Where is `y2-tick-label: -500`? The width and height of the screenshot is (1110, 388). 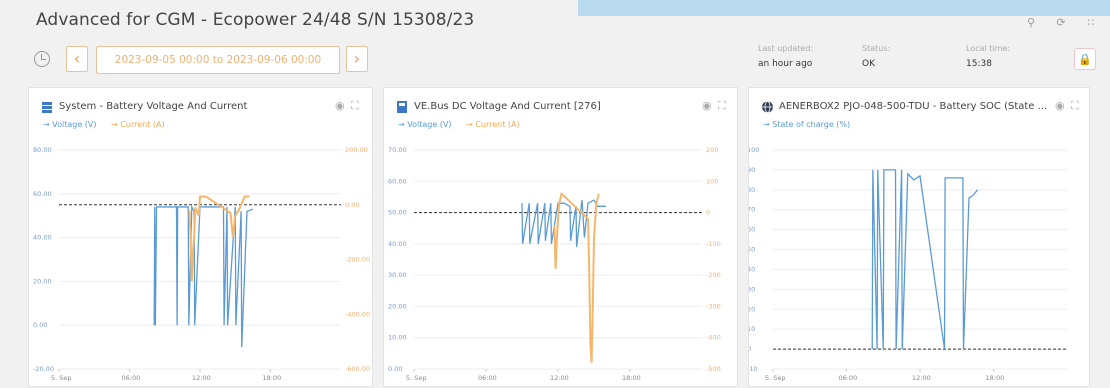 y2-tick-label: -500 is located at coordinates (713, 369).